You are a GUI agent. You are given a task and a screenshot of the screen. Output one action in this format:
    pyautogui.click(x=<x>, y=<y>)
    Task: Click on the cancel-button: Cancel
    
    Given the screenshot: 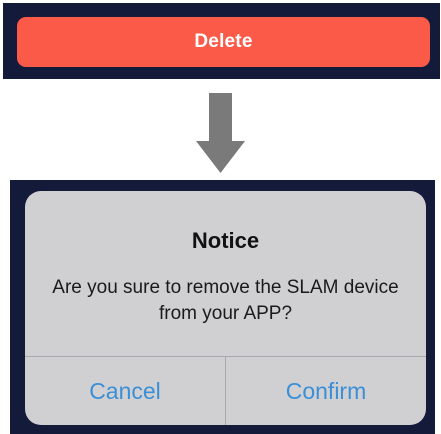 What is the action you would take?
    pyautogui.click(x=125, y=391)
    